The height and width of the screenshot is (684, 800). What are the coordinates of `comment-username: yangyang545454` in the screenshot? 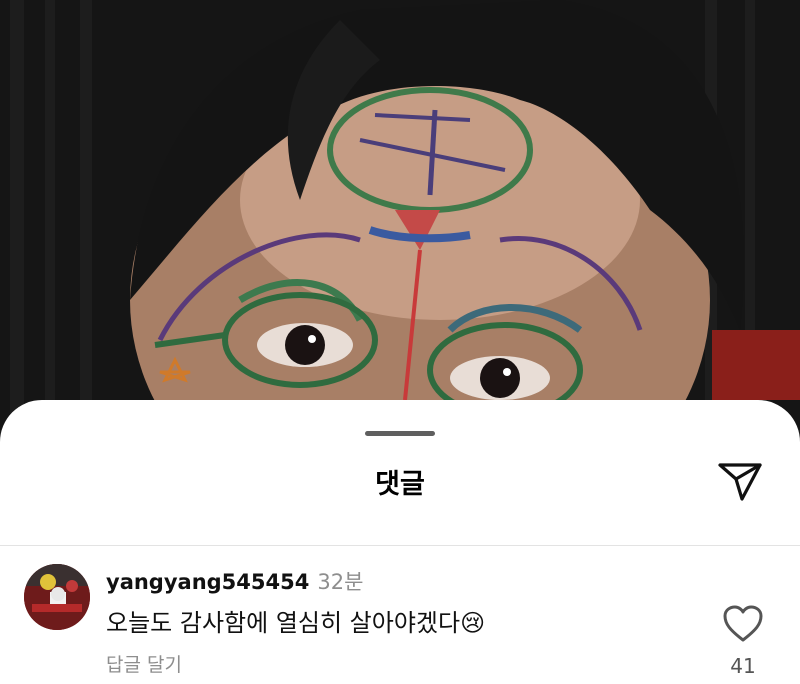 It's located at (207, 582).